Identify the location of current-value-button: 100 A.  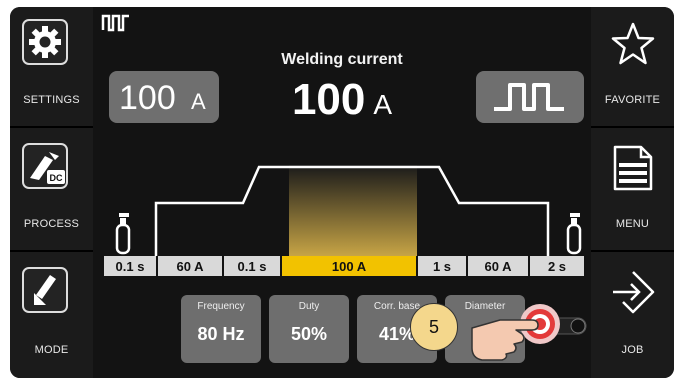
(164, 97).